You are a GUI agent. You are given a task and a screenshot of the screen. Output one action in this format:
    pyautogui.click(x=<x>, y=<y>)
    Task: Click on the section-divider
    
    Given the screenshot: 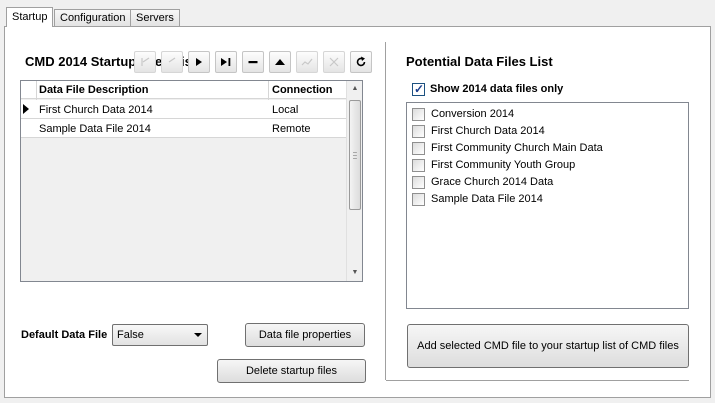 What is the action you would take?
    pyautogui.click(x=386, y=211)
    